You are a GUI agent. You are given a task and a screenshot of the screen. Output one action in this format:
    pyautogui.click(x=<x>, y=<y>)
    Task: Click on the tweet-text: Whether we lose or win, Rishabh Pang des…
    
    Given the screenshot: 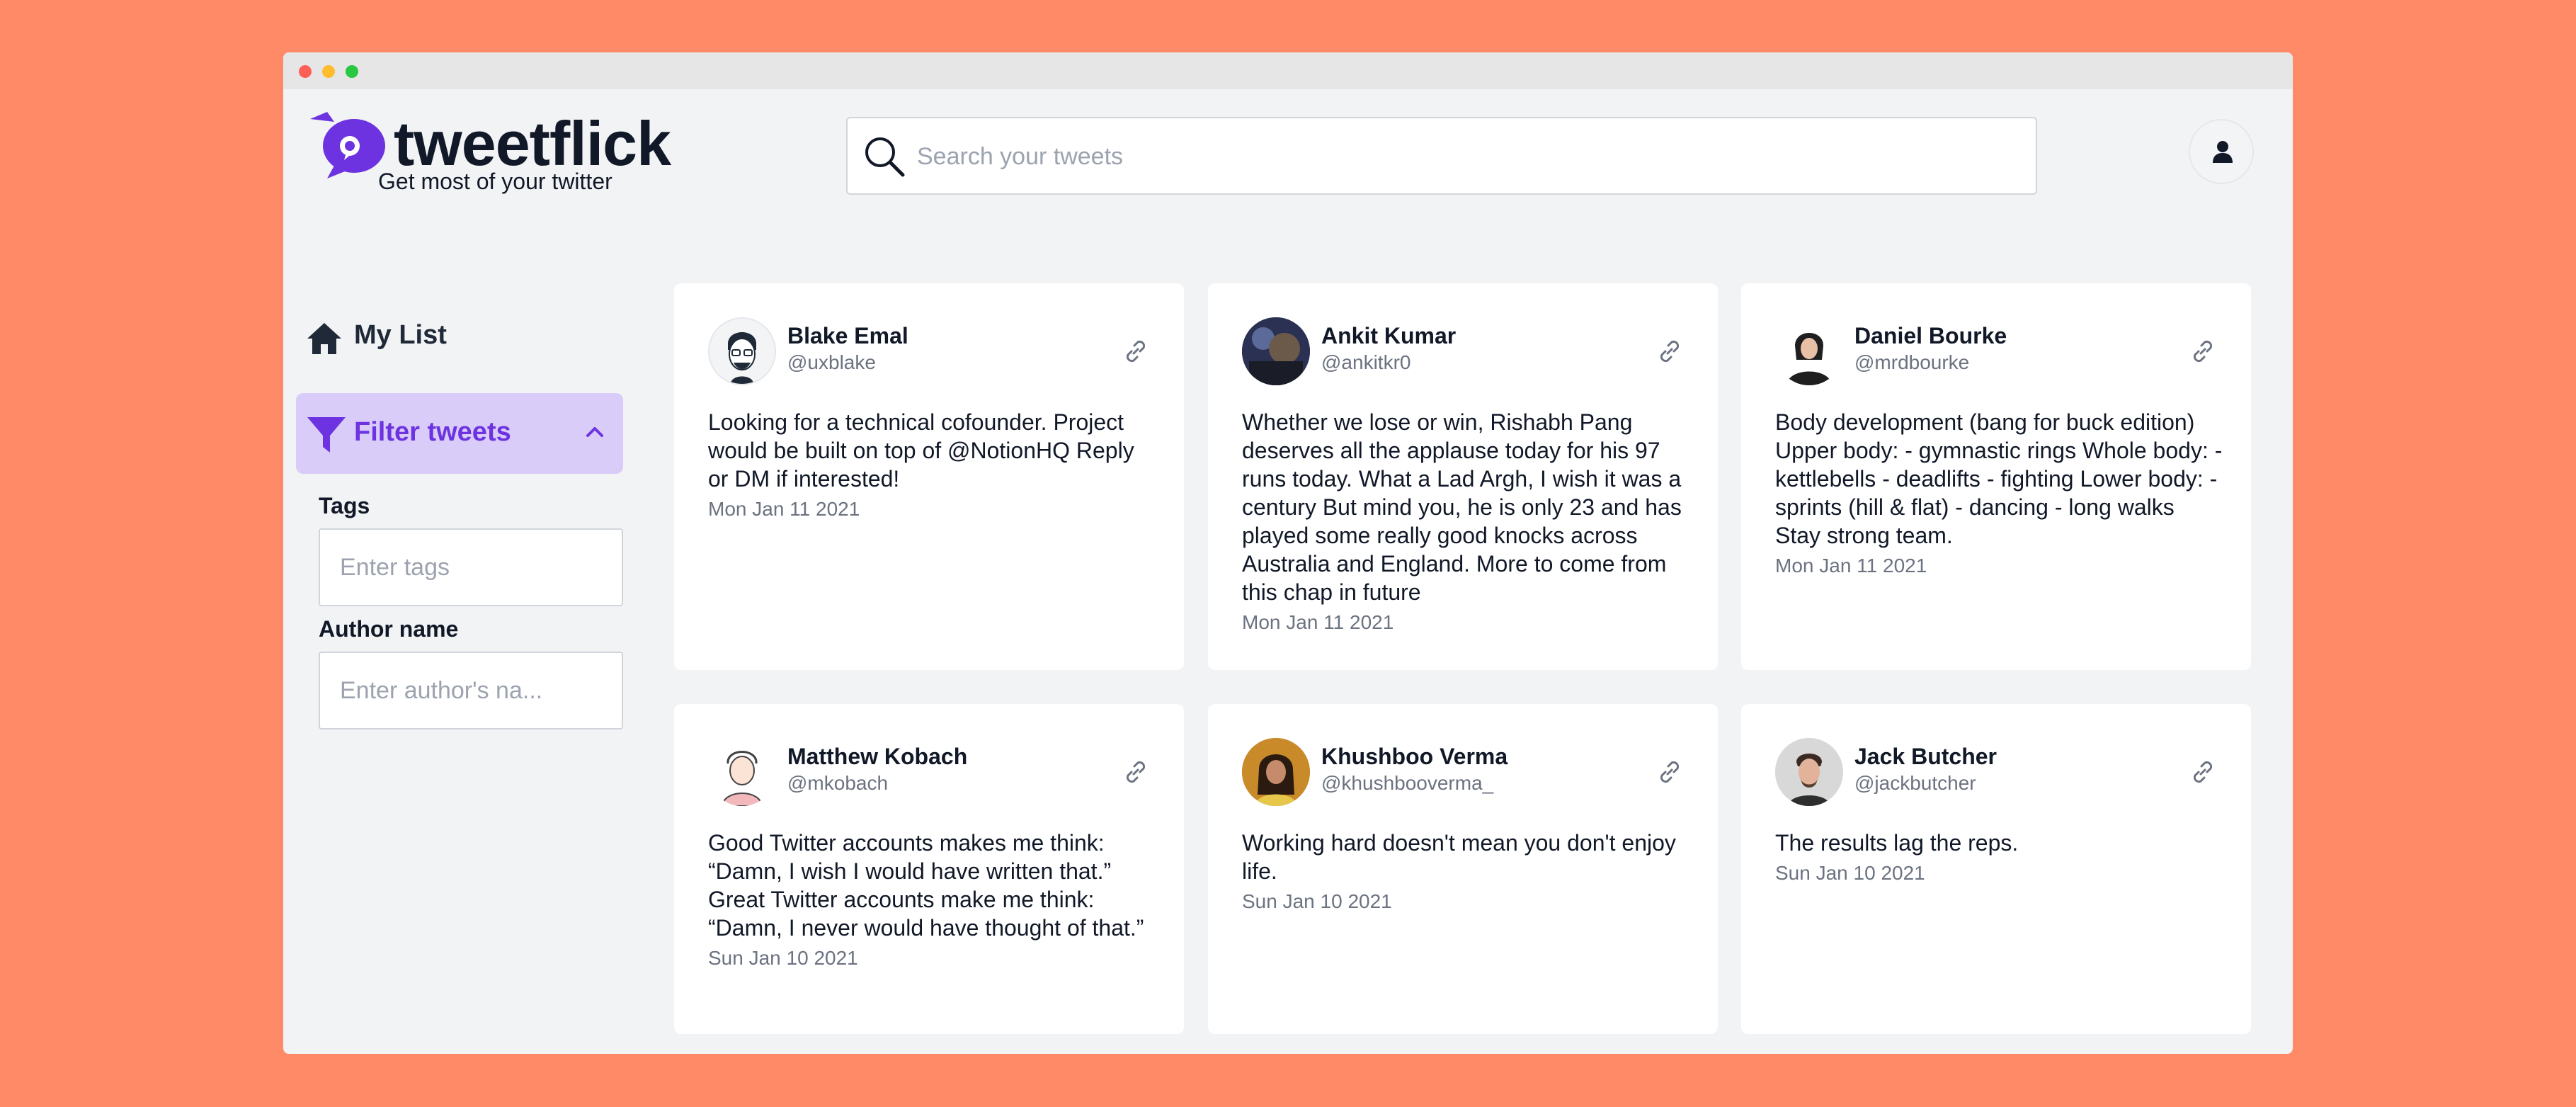 What is the action you would take?
    pyautogui.click(x=1462, y=507)
    